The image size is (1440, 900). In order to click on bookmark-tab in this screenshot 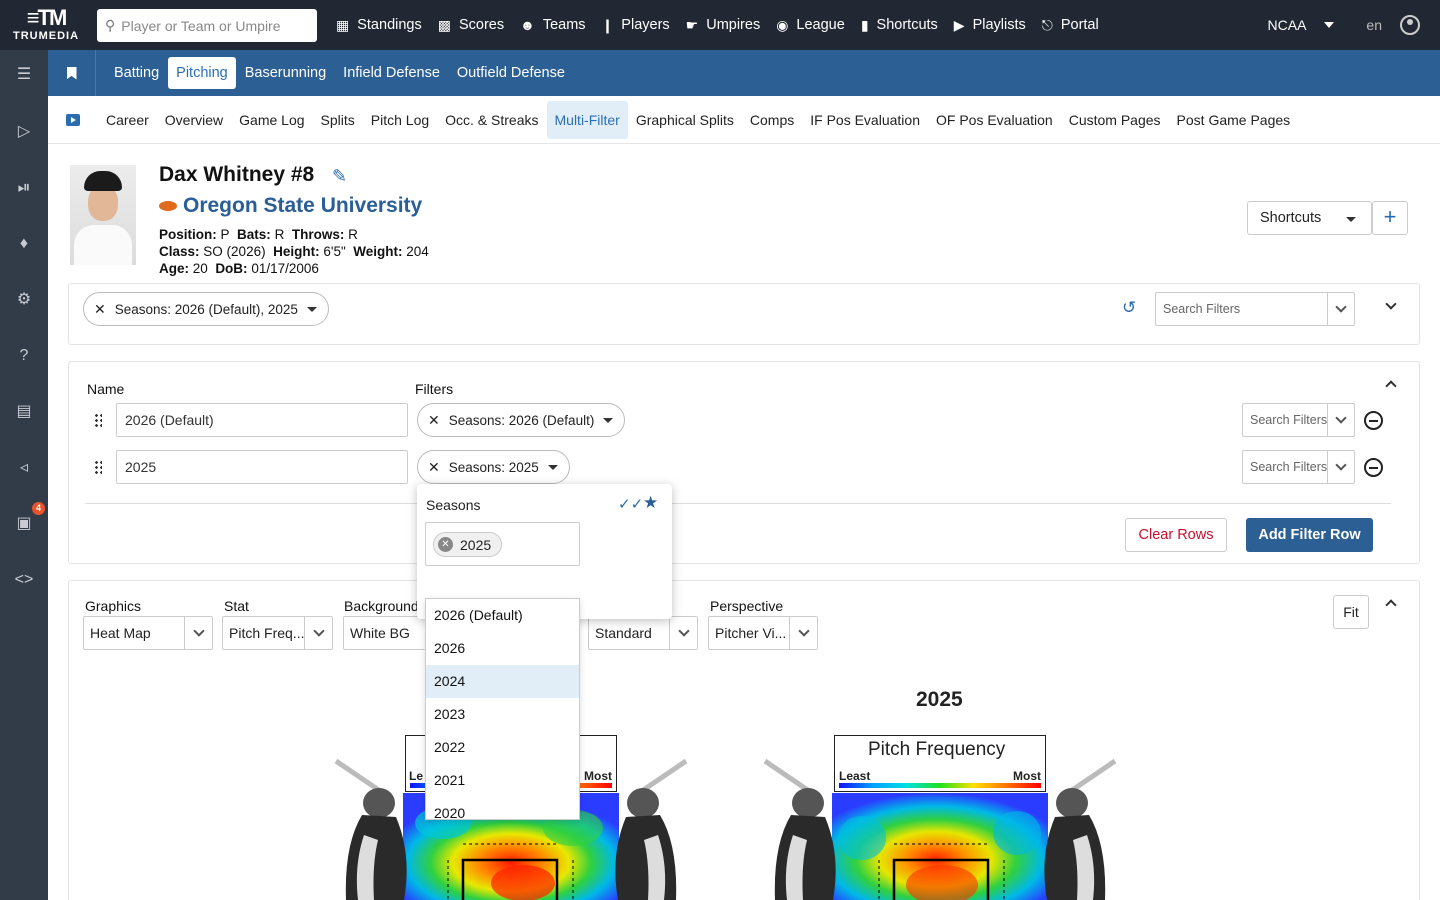, I will do `click(72, 73)`.